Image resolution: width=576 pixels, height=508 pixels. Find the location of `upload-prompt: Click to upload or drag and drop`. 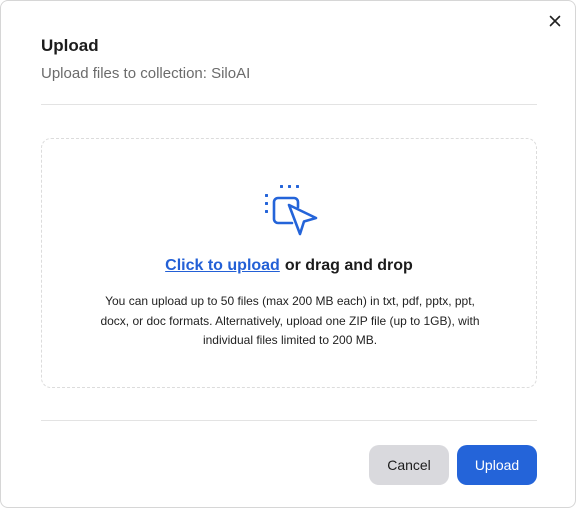

upload-prompt: Click to upload or drag and drop is located at coordinates (289, 266).